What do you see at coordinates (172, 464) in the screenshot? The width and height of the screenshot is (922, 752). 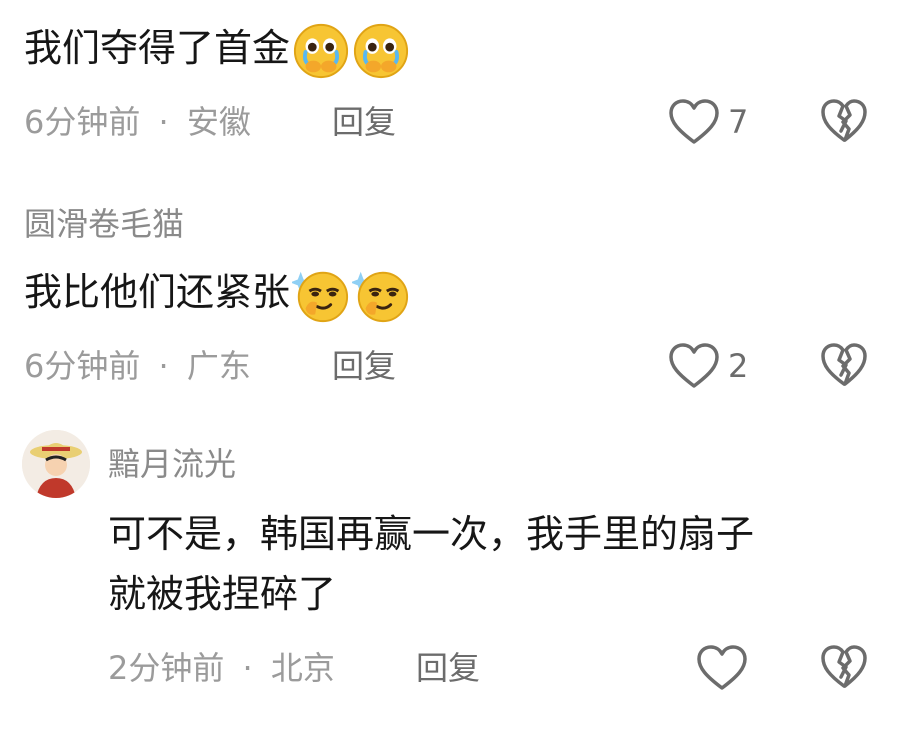 I see `username: 黯月流光` at bounding box center [172, 464].